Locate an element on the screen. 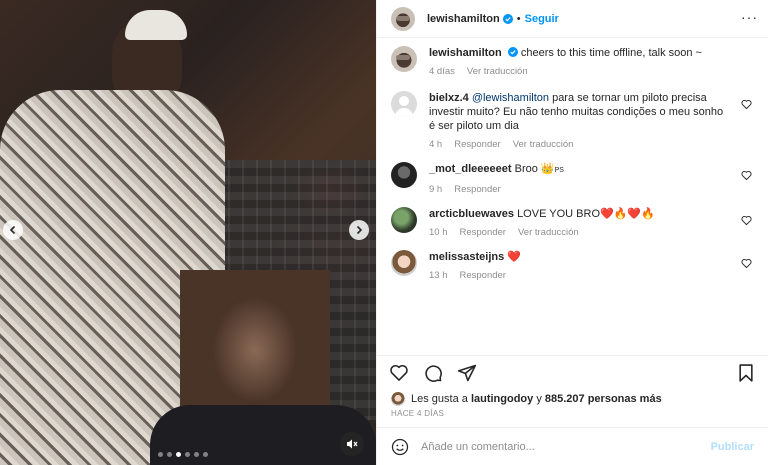 Image resolution: width=768 pixels, height=465 pixels. post-header: lewishamilton • Seguir ··· is located at coordinates (572, 19).